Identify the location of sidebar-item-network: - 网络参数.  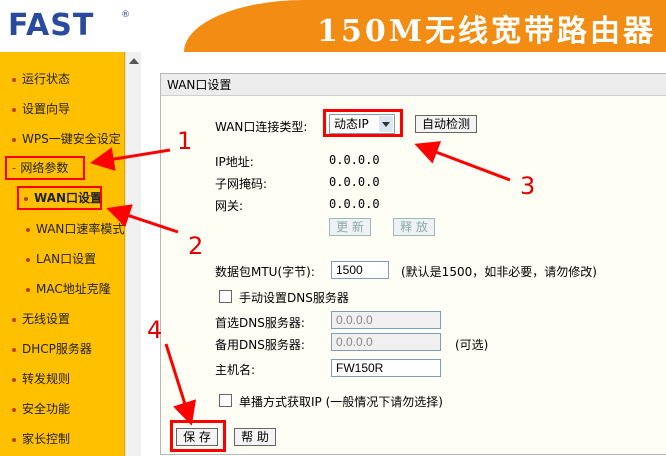
(45, 168).